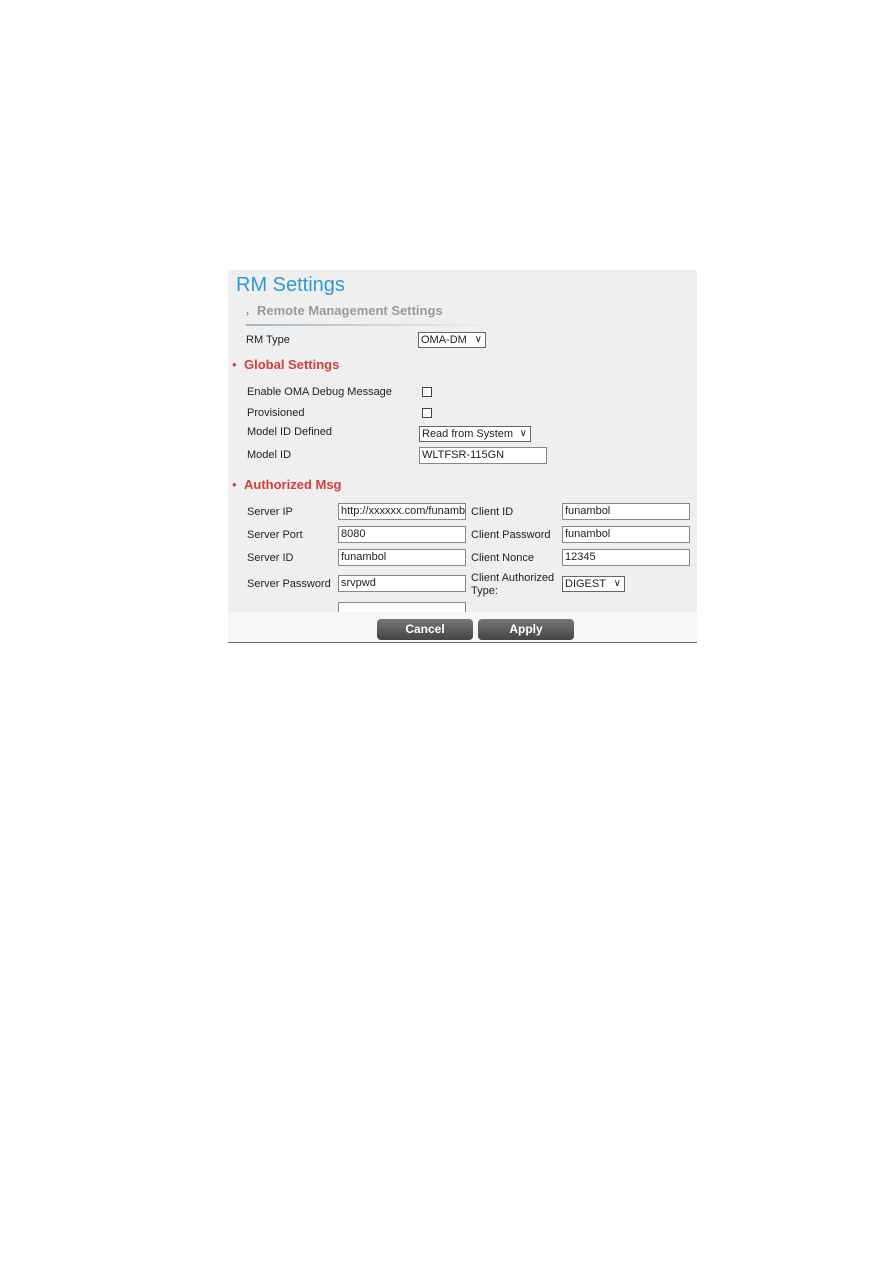  Describe the element at coordinates (626, 557) in the screenshot. I see `client-nonce-input: 12345` at that location.